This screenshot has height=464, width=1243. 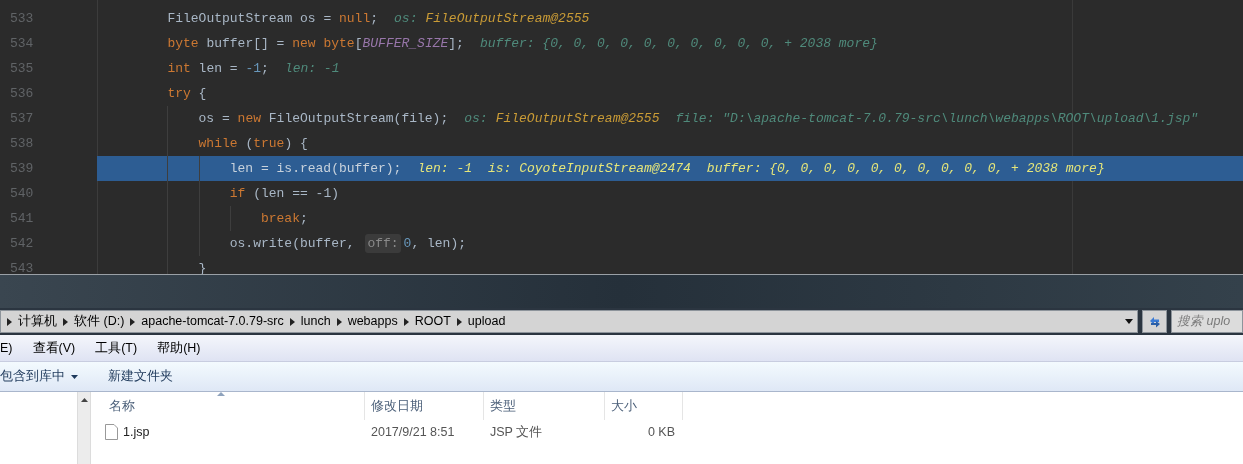 What do you see at coordinates (22, 18) in the screenshot?
I see `line-number: 533` at bounding box center [22, 18].